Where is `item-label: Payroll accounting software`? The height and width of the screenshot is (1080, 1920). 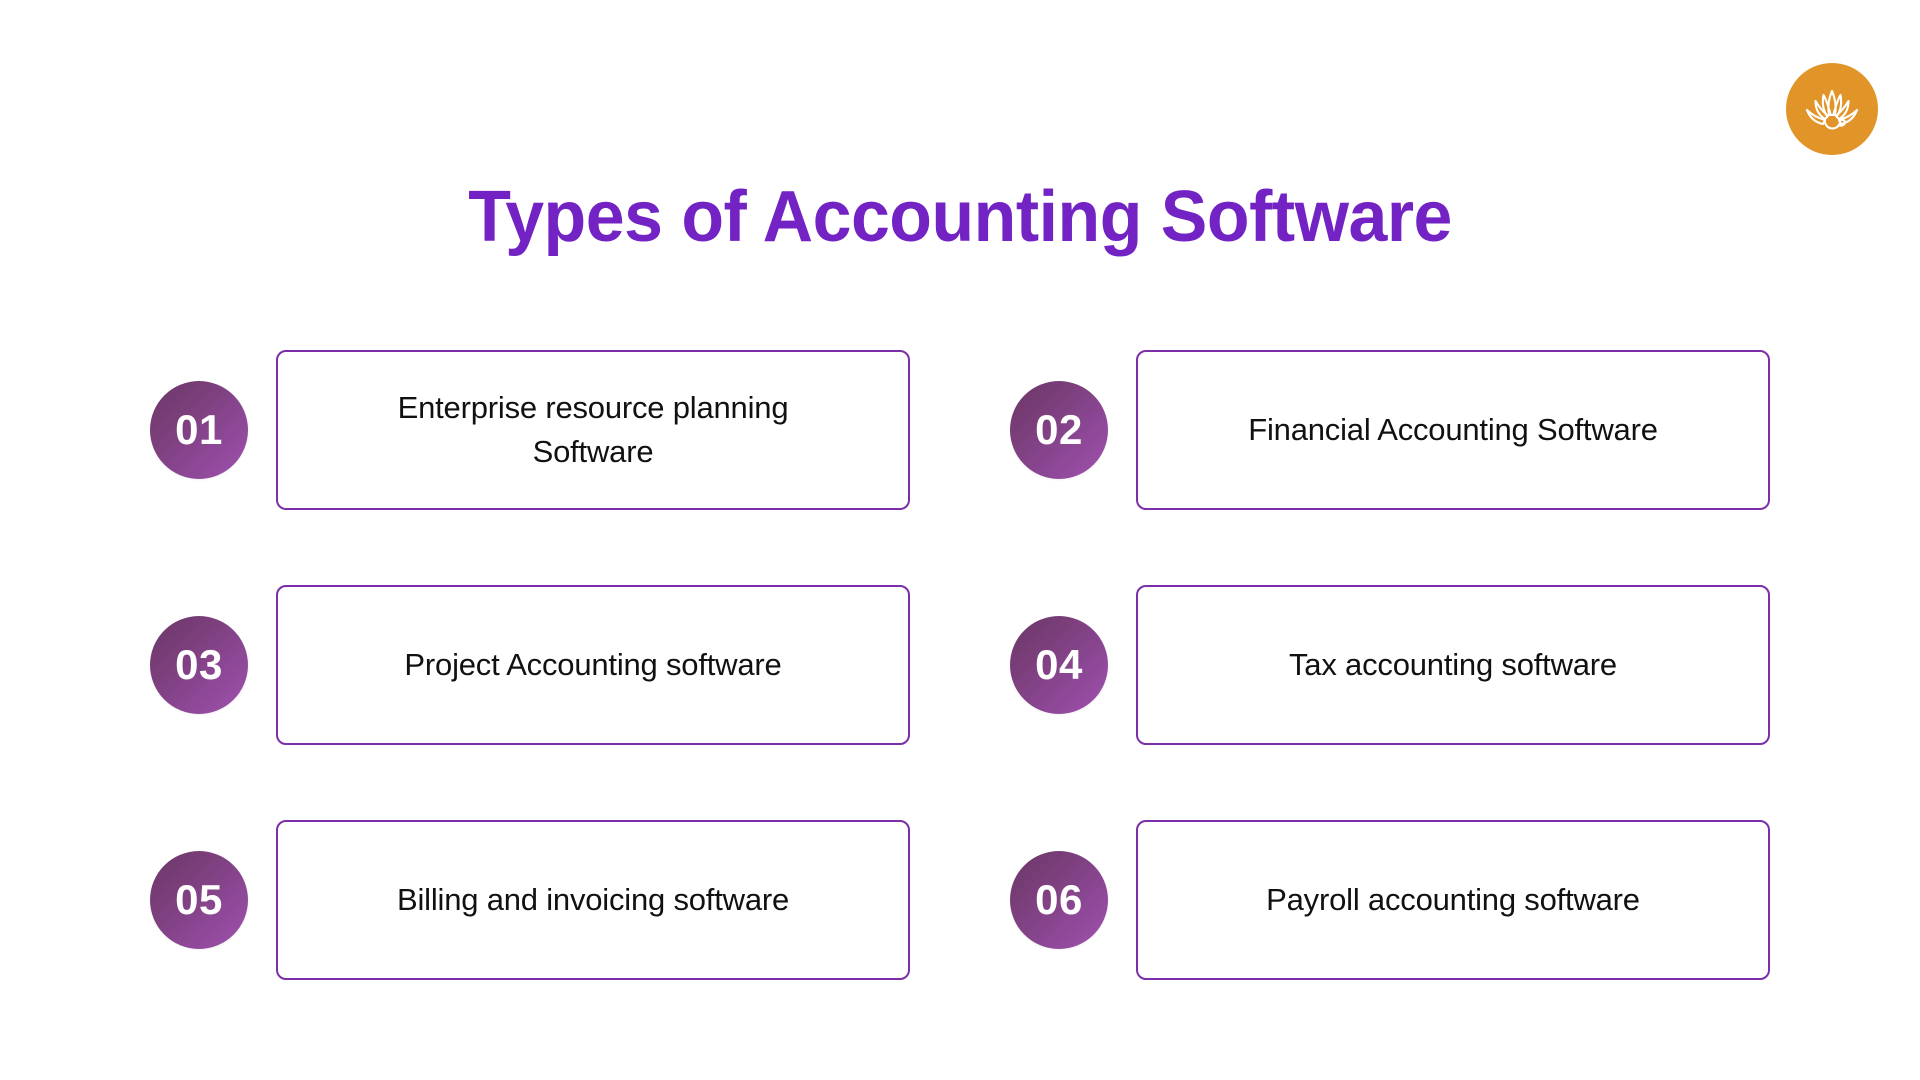 item-label: Payroll accounting software is located at coordinates (1453, 899).